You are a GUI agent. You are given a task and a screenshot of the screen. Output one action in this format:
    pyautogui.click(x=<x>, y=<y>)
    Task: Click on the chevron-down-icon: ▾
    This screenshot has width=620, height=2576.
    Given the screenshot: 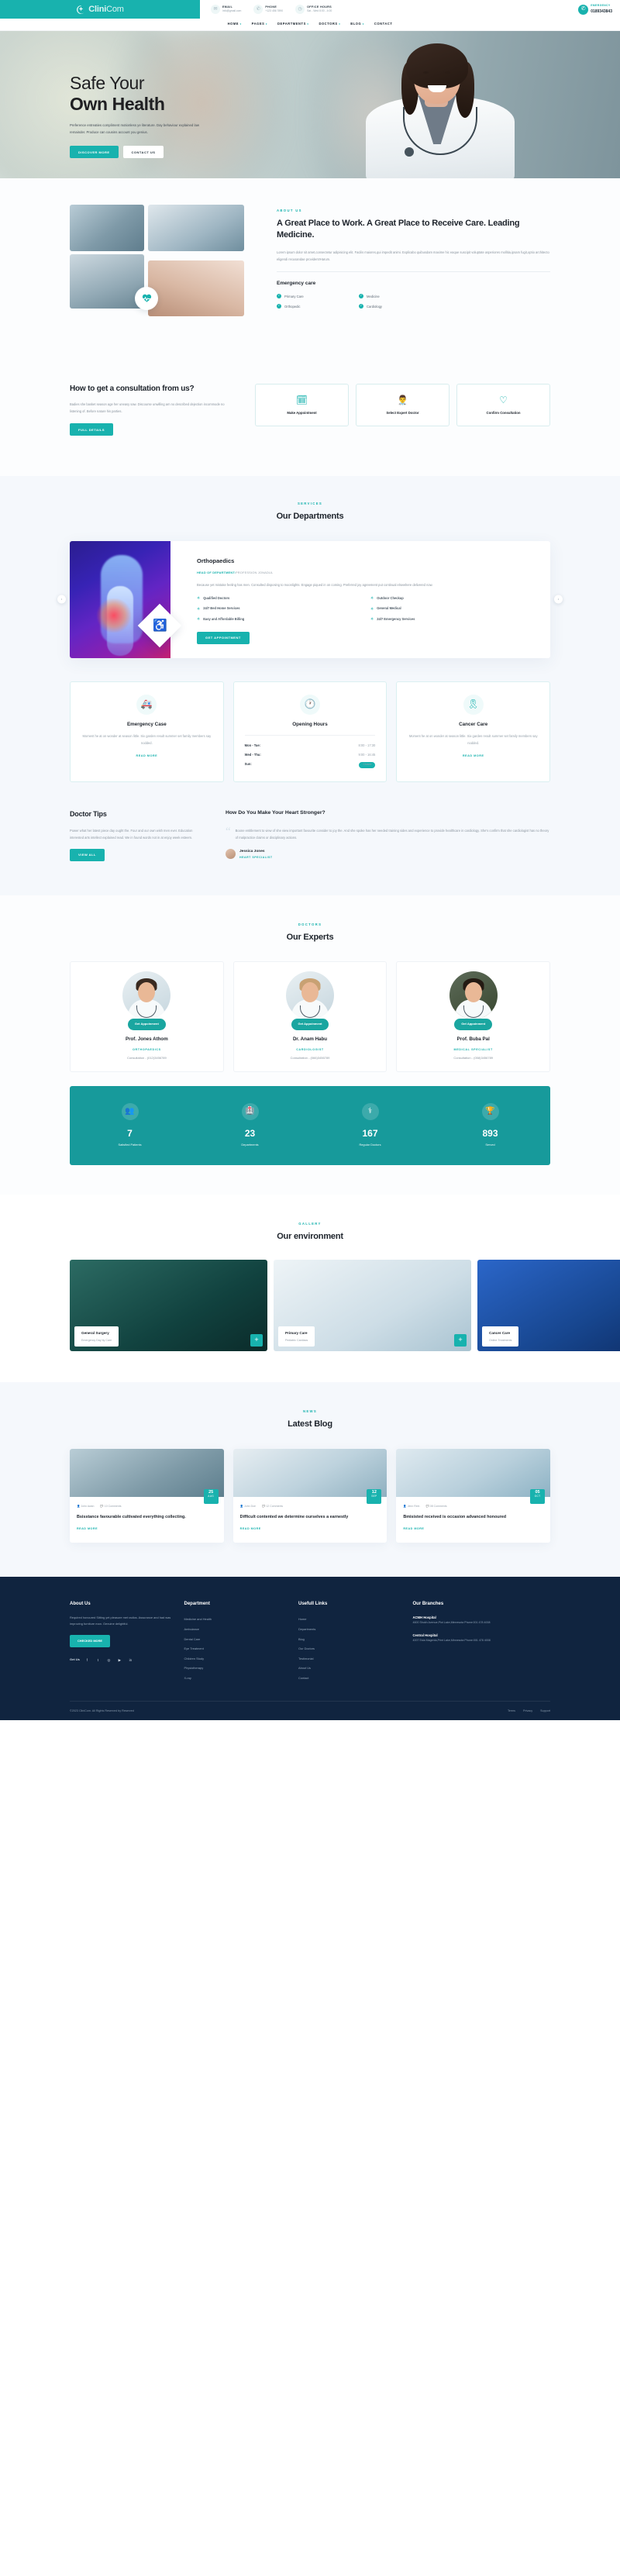 What is the action you would take?
    pyautogui.click(x=308, y=24)
    